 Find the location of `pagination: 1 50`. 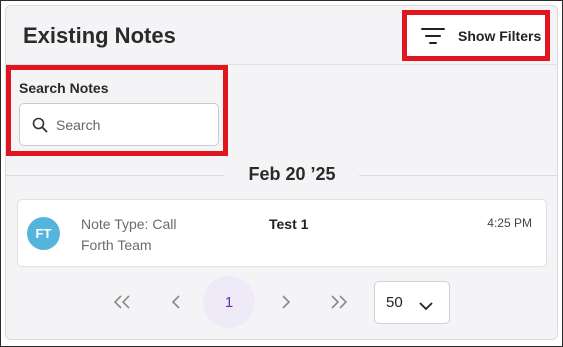

pagination: 1 50 is located at coordinates (281, 302).